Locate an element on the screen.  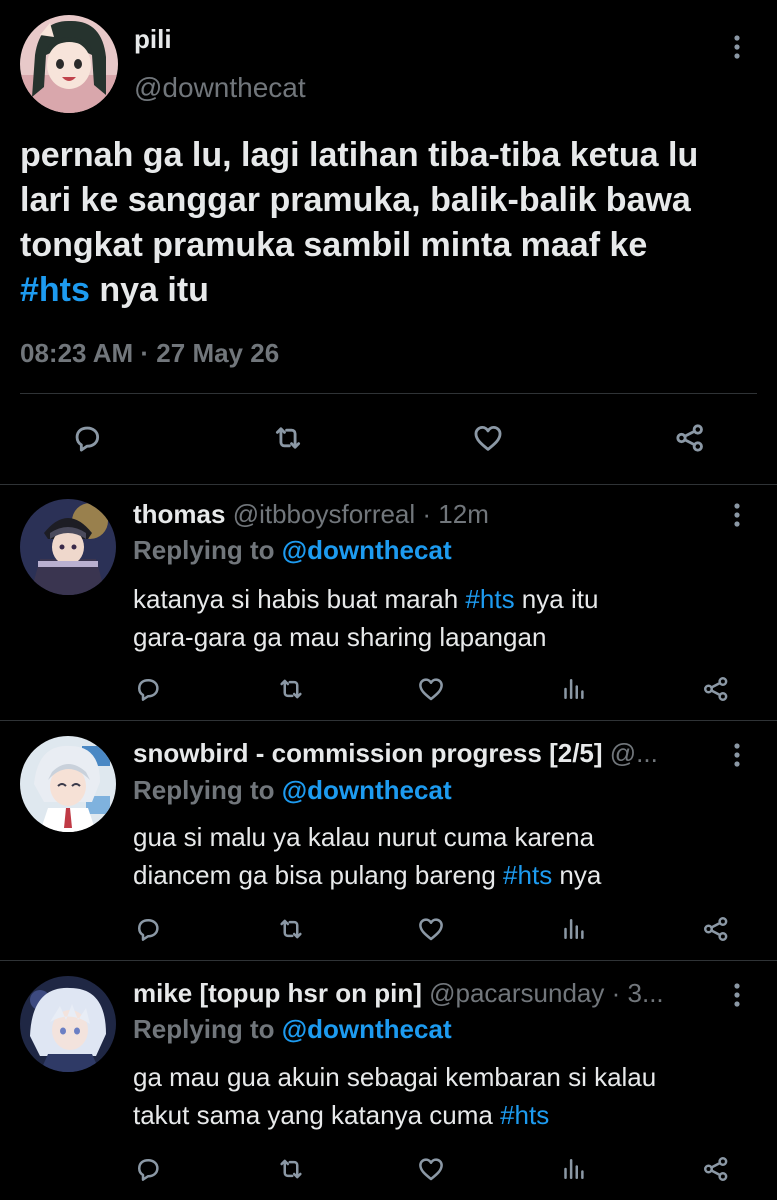
reply-header: thomas @itbboysforreal · 12m is located at coordinates (428, 514).